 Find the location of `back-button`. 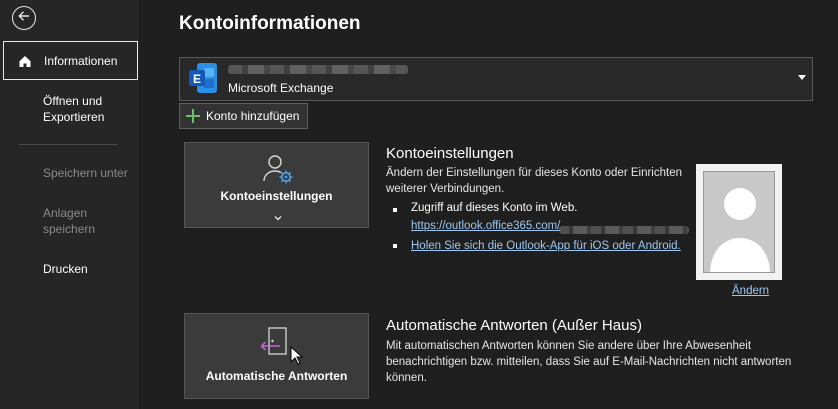

back-button is located at coordinates (24, 18).